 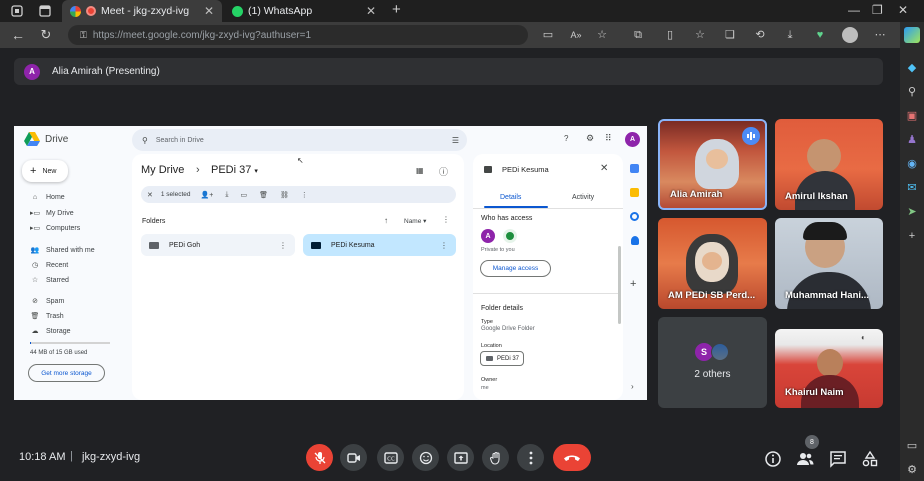 What do you see at coordinates (912, 164) in the screenshot?
I see `sidebar-m365-icon: ◉` at bounding box center [912, 164].